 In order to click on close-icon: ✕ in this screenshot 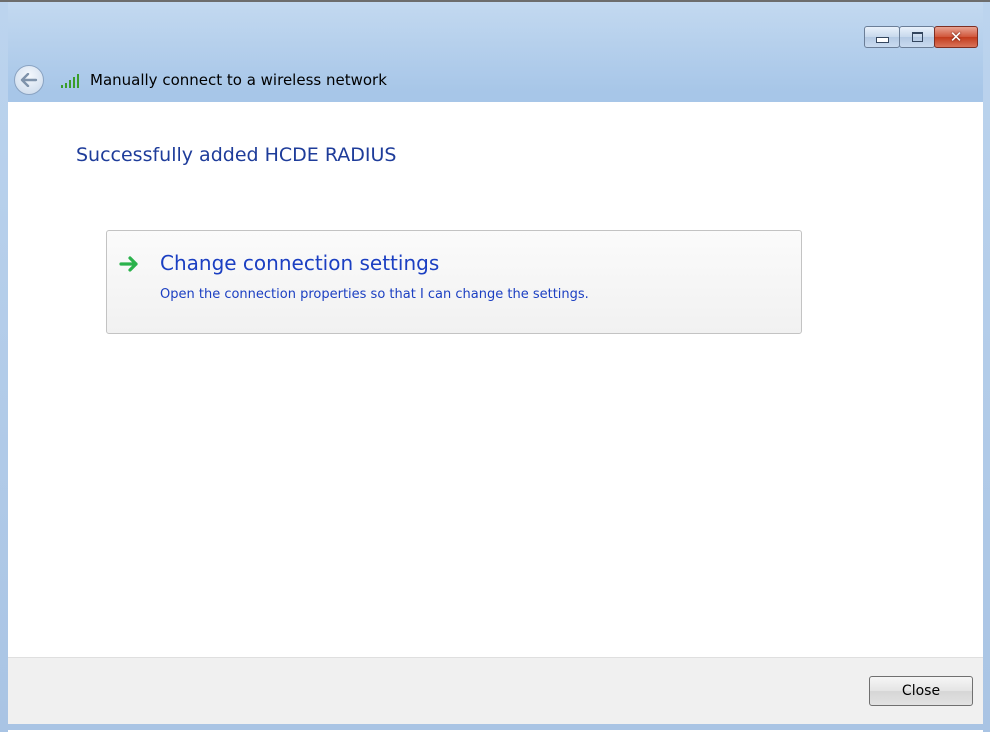, I will do `click(956, 36)`.